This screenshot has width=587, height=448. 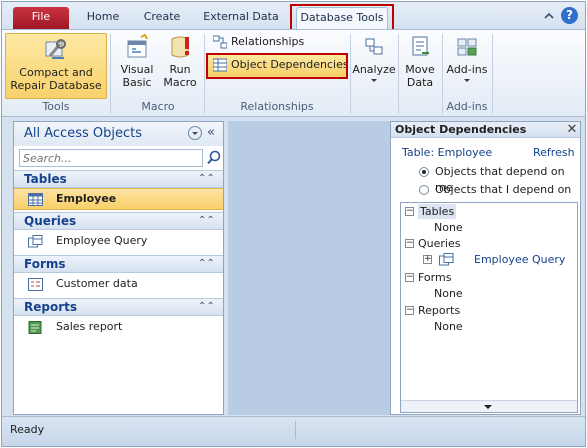 I want to click on visual-basic-icon, so click(x=137, y=45).